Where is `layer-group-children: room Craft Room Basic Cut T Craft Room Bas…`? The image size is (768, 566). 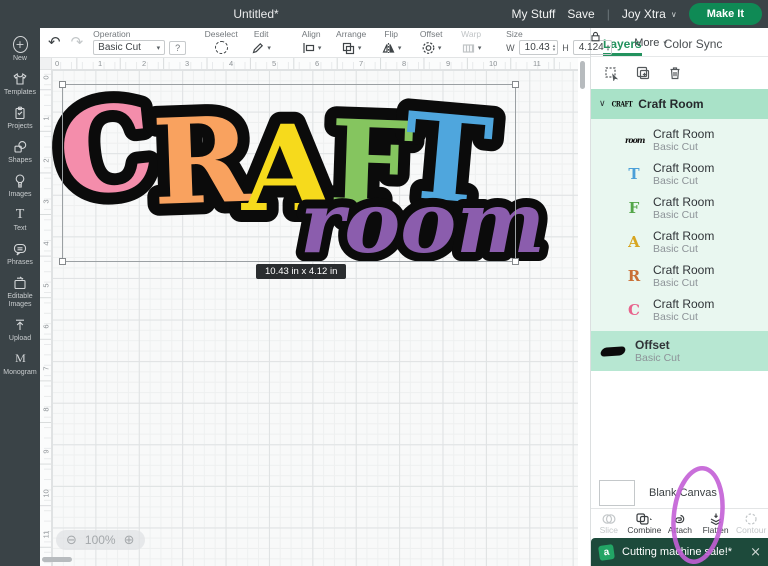 layer-group-children: room Craft Room Basic Cut T Craft Room Bas… is located at coordinates (679, 225).